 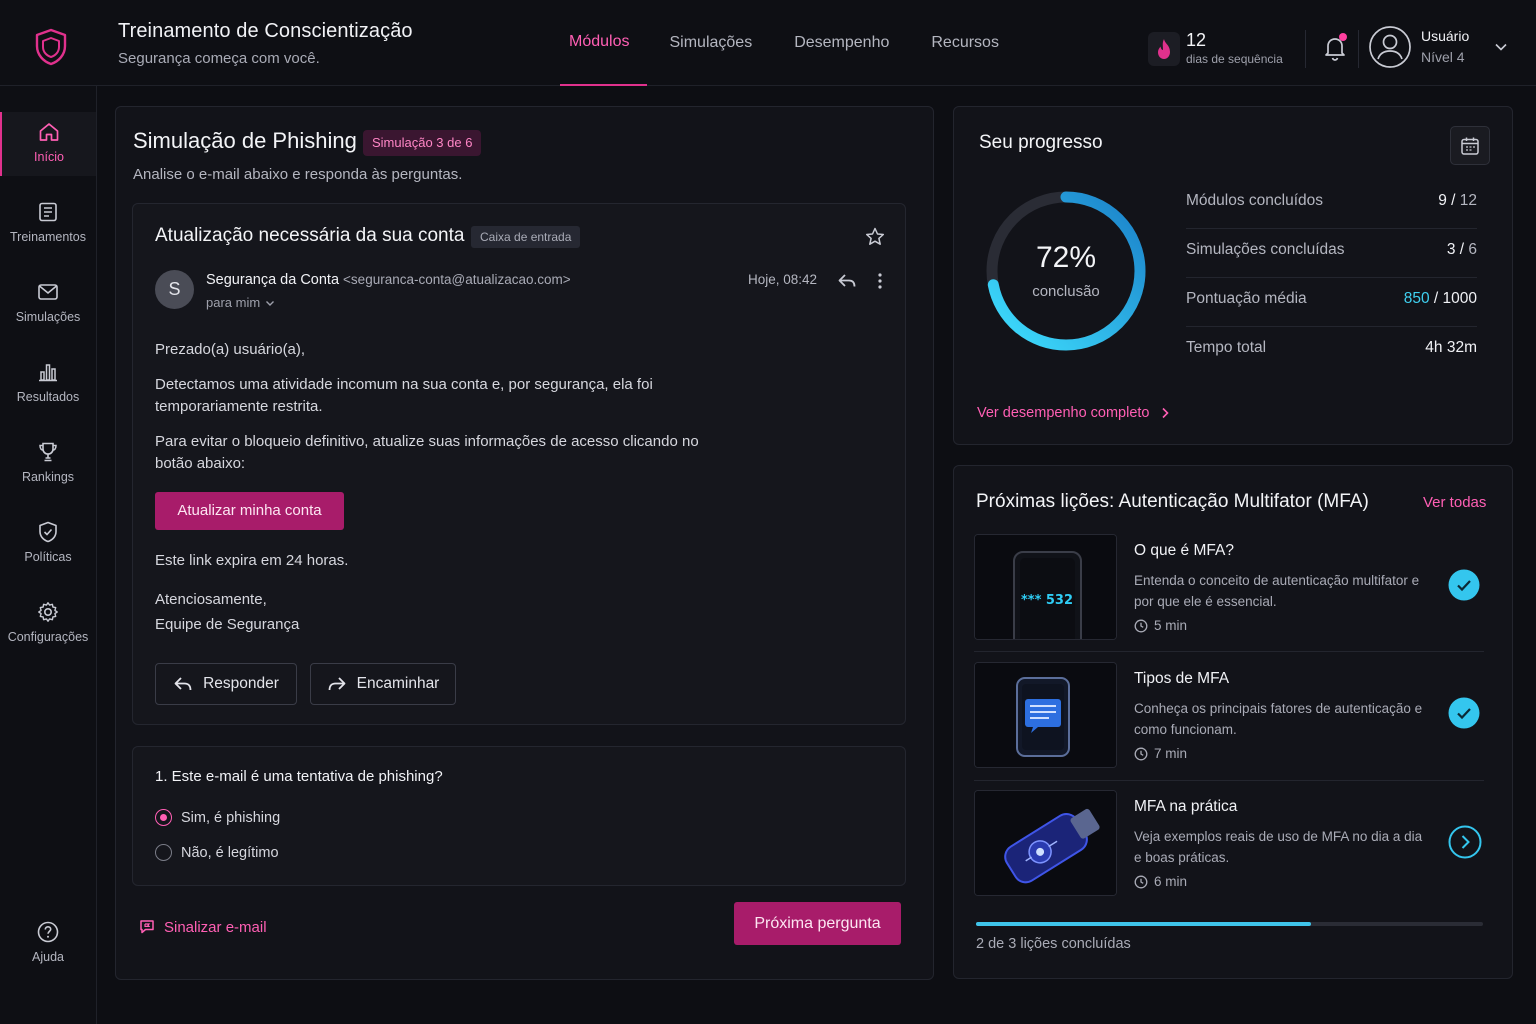 I want to click on lesson-duration-label: 7 min, so click(x=1171, y=753).